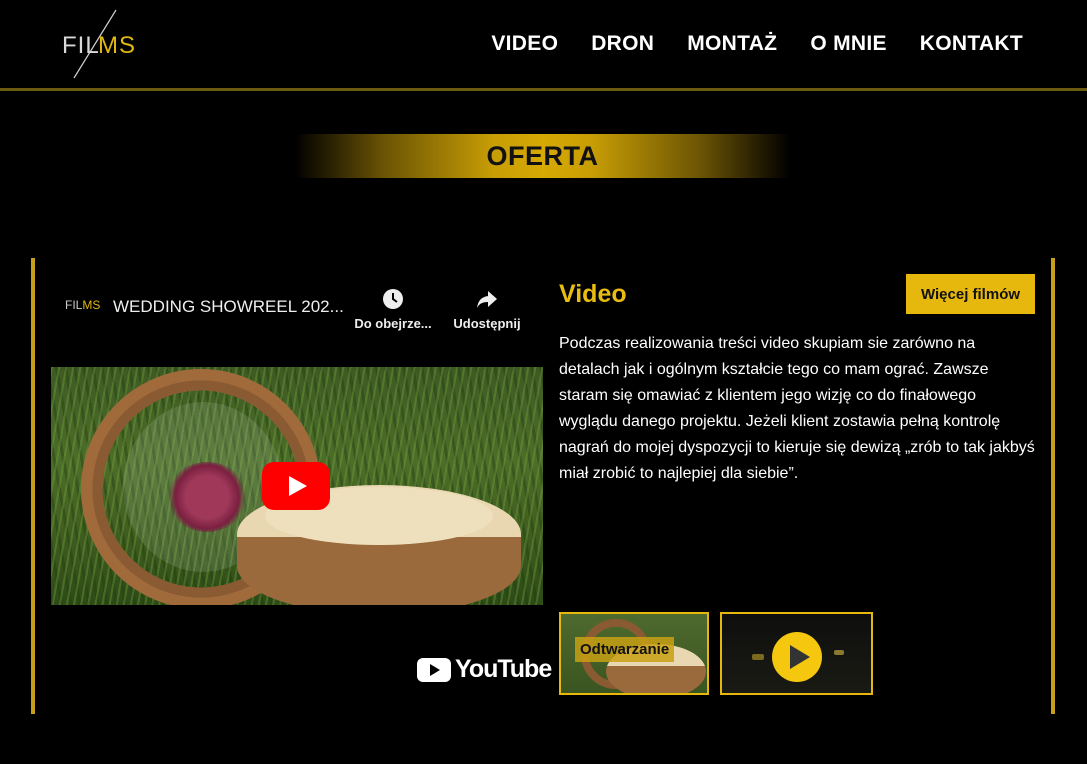  I want to click on play-icon, so click(797, 657).